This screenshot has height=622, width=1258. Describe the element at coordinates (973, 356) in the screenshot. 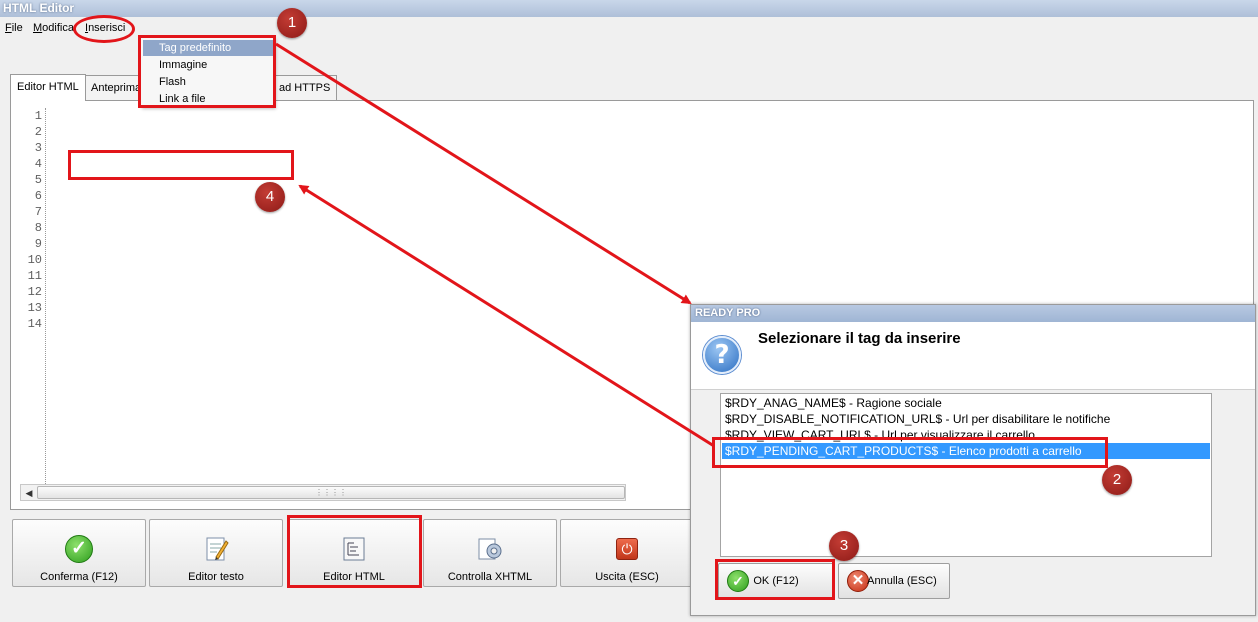

I see `dialog-header: ? Selezionare il tag da inserire` at that location.